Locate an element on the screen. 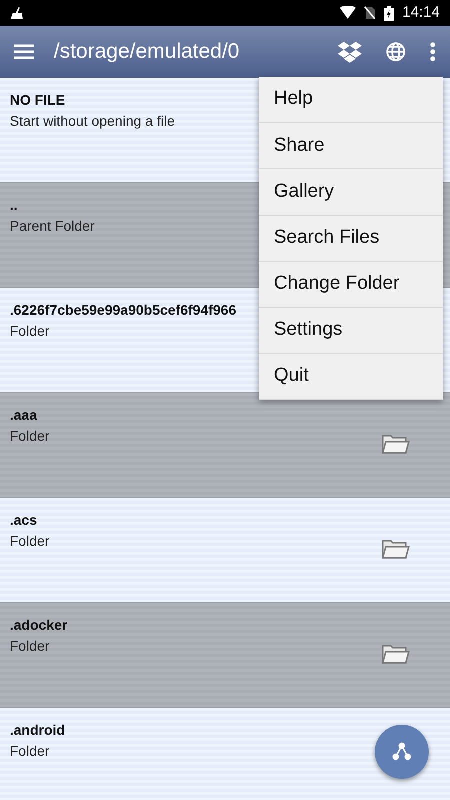  menu-item: Share is located at coordinates (351, 146).